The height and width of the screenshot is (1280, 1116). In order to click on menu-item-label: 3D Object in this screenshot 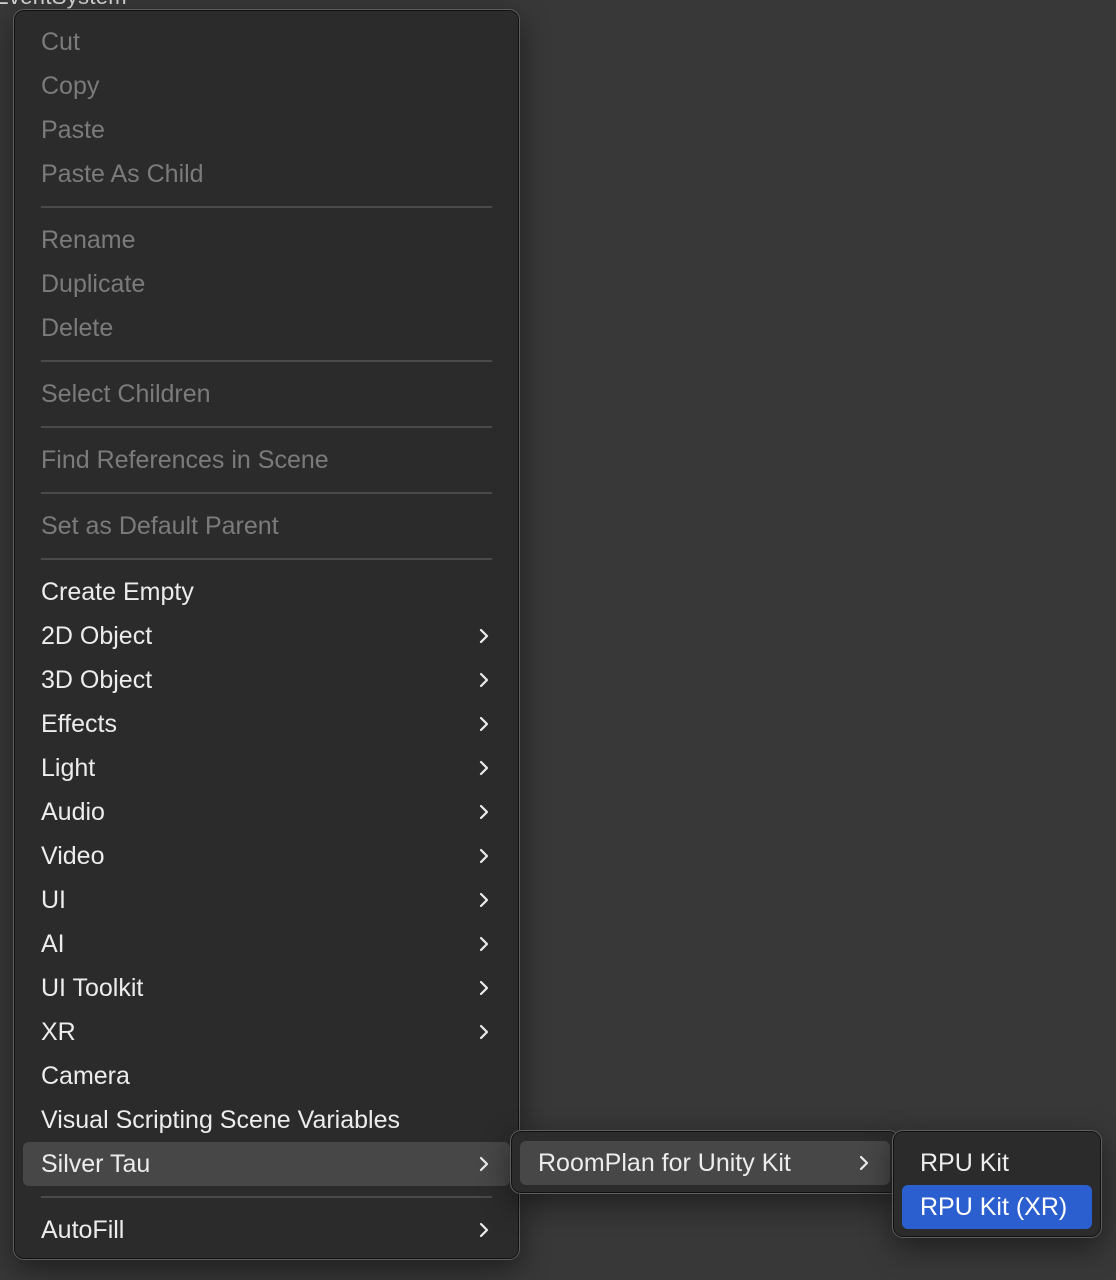, I will do `click(97, 680)`.